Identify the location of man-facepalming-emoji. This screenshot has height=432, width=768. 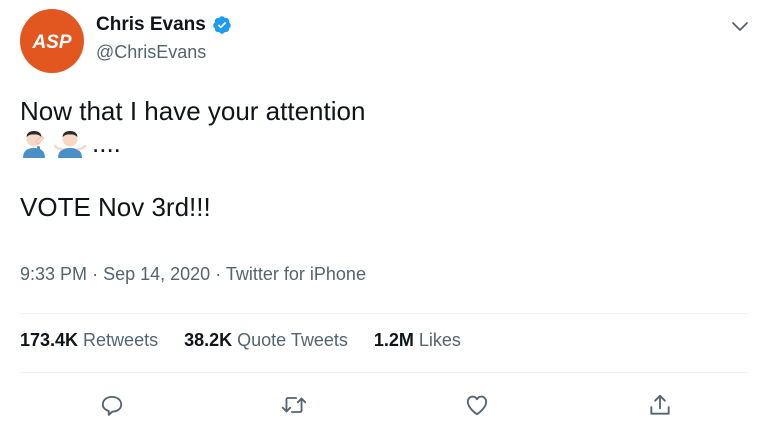
(34, 146).